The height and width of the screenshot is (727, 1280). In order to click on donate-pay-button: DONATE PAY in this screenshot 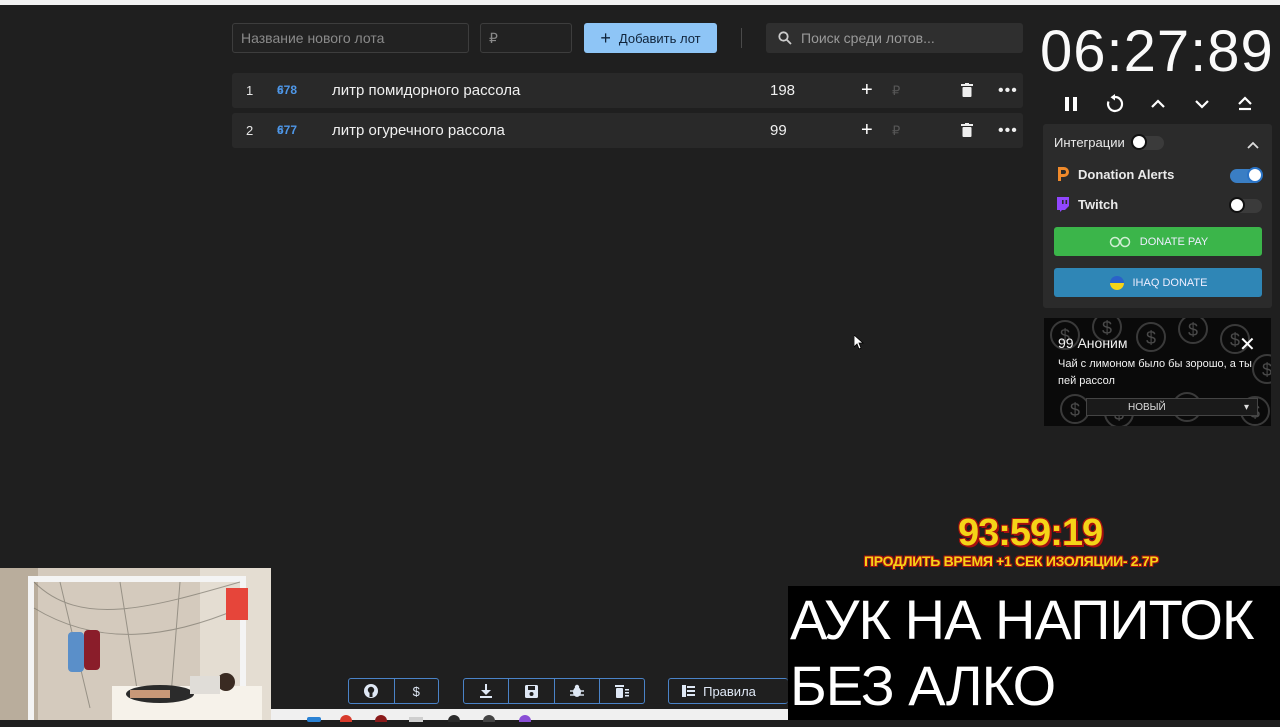, I will do `click(1158, 241)`.